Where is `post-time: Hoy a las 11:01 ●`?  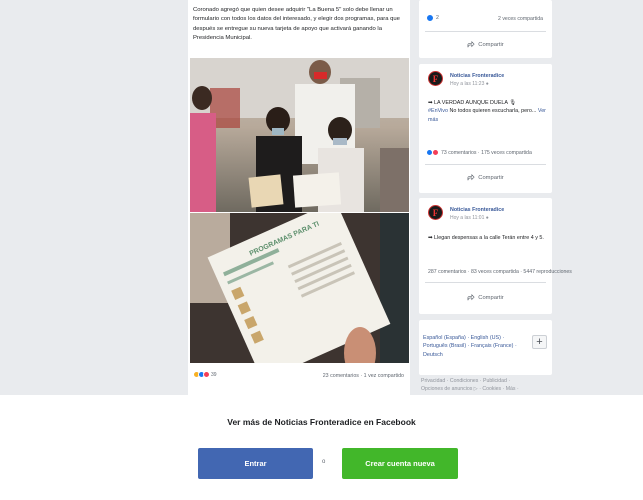 post-time: Hoy a las 11:01 ● is located at coordinates (469, 218).